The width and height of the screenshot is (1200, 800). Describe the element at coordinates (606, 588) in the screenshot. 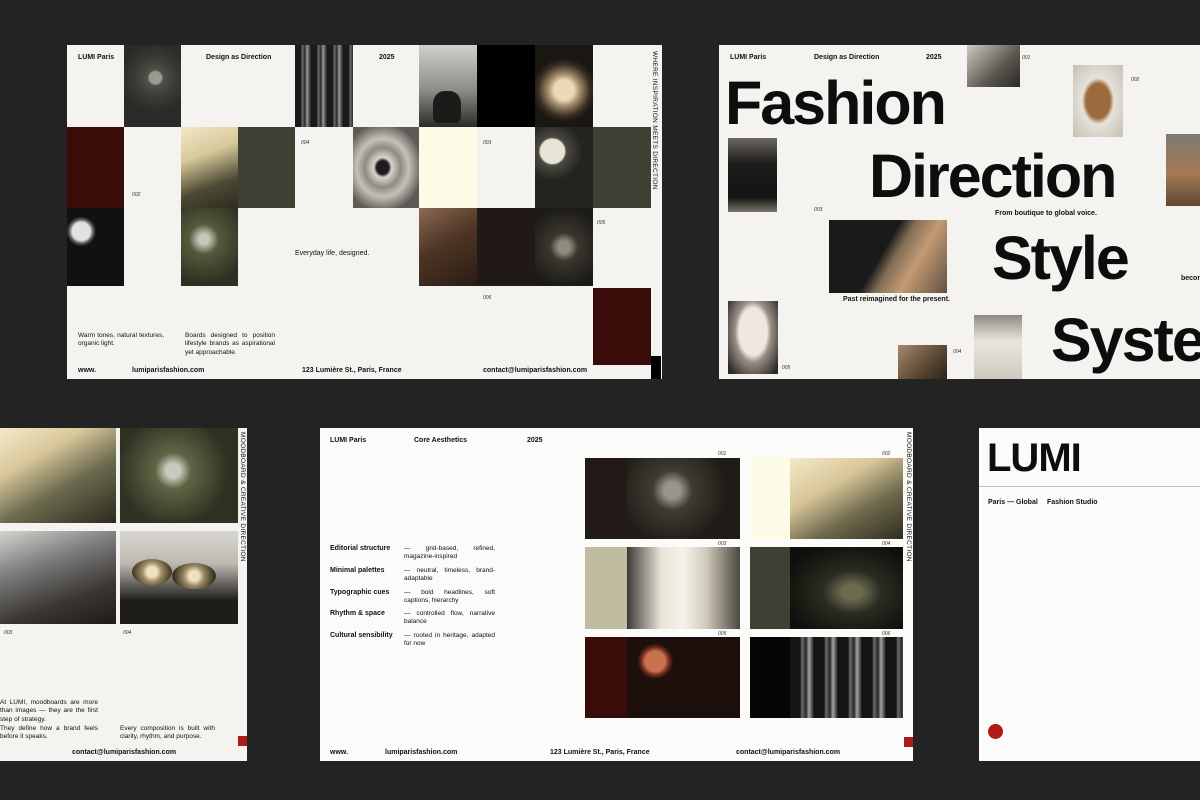

I see `sage-swatch` at that location.